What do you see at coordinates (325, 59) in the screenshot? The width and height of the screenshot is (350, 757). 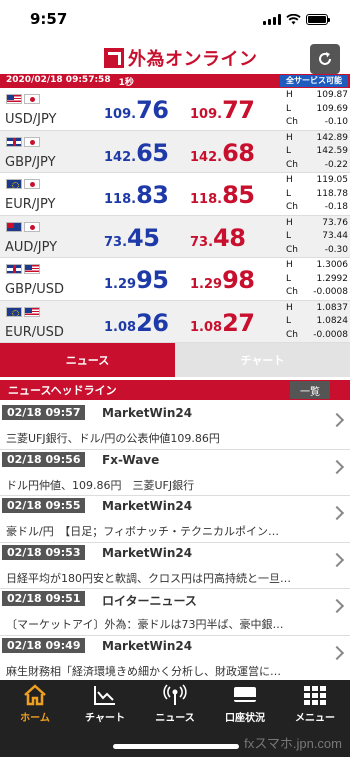 I see `refresh-button` at bounding box center [325, 59].